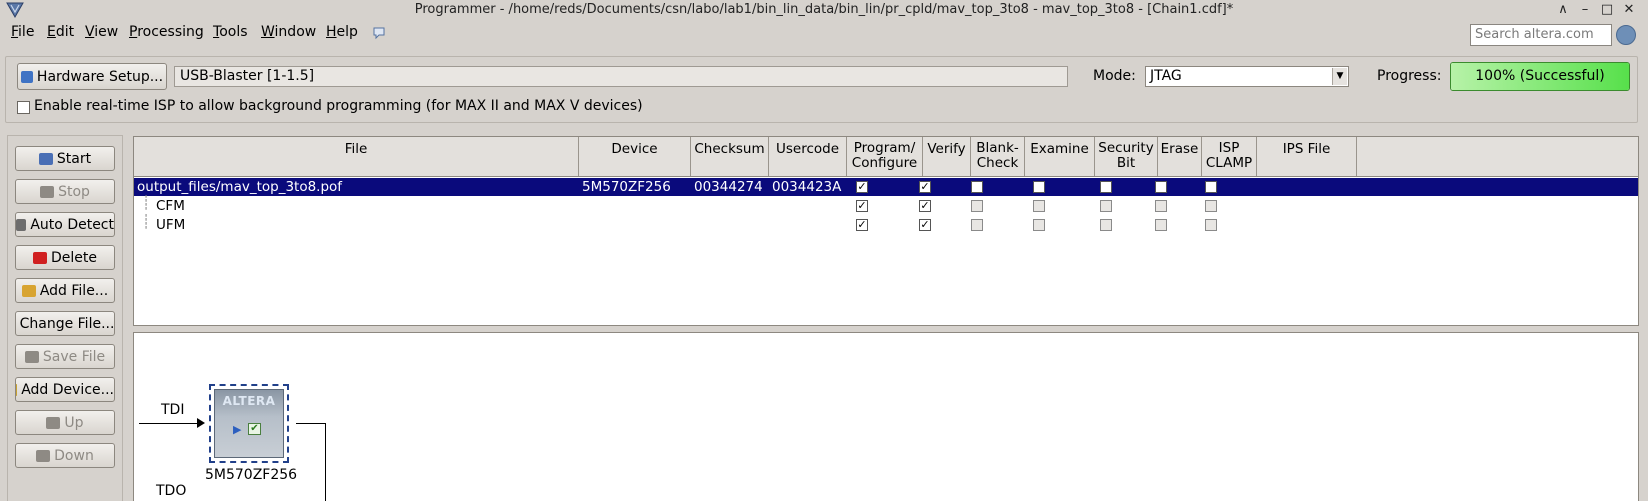 This screenshot has width=1648, height=501. Describe the element at coordinates (1339, 76) in the screenshot. I see `chevron-down-icon: ▼` at that location.